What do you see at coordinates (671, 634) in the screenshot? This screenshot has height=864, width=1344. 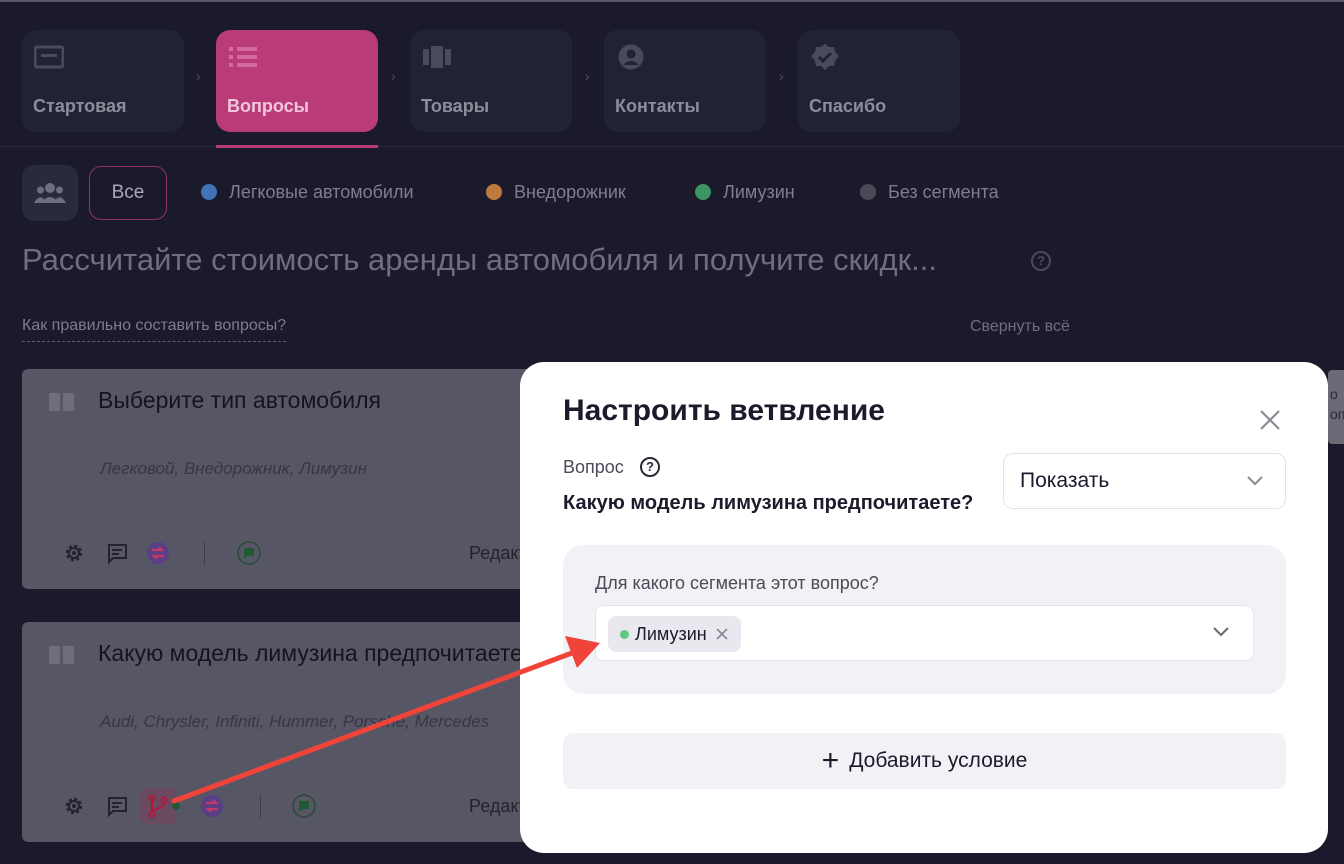 I see `chip-label: Лимузин` at bounding box center [671, 634].